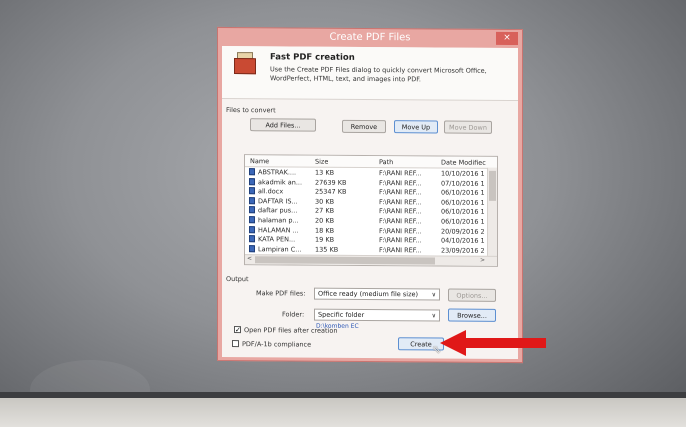 The height and width of the screenshot is (427, 686). Describe the element at coordinates (259, 161) in the screenshot. I see `column-header-name: Name` at that location.